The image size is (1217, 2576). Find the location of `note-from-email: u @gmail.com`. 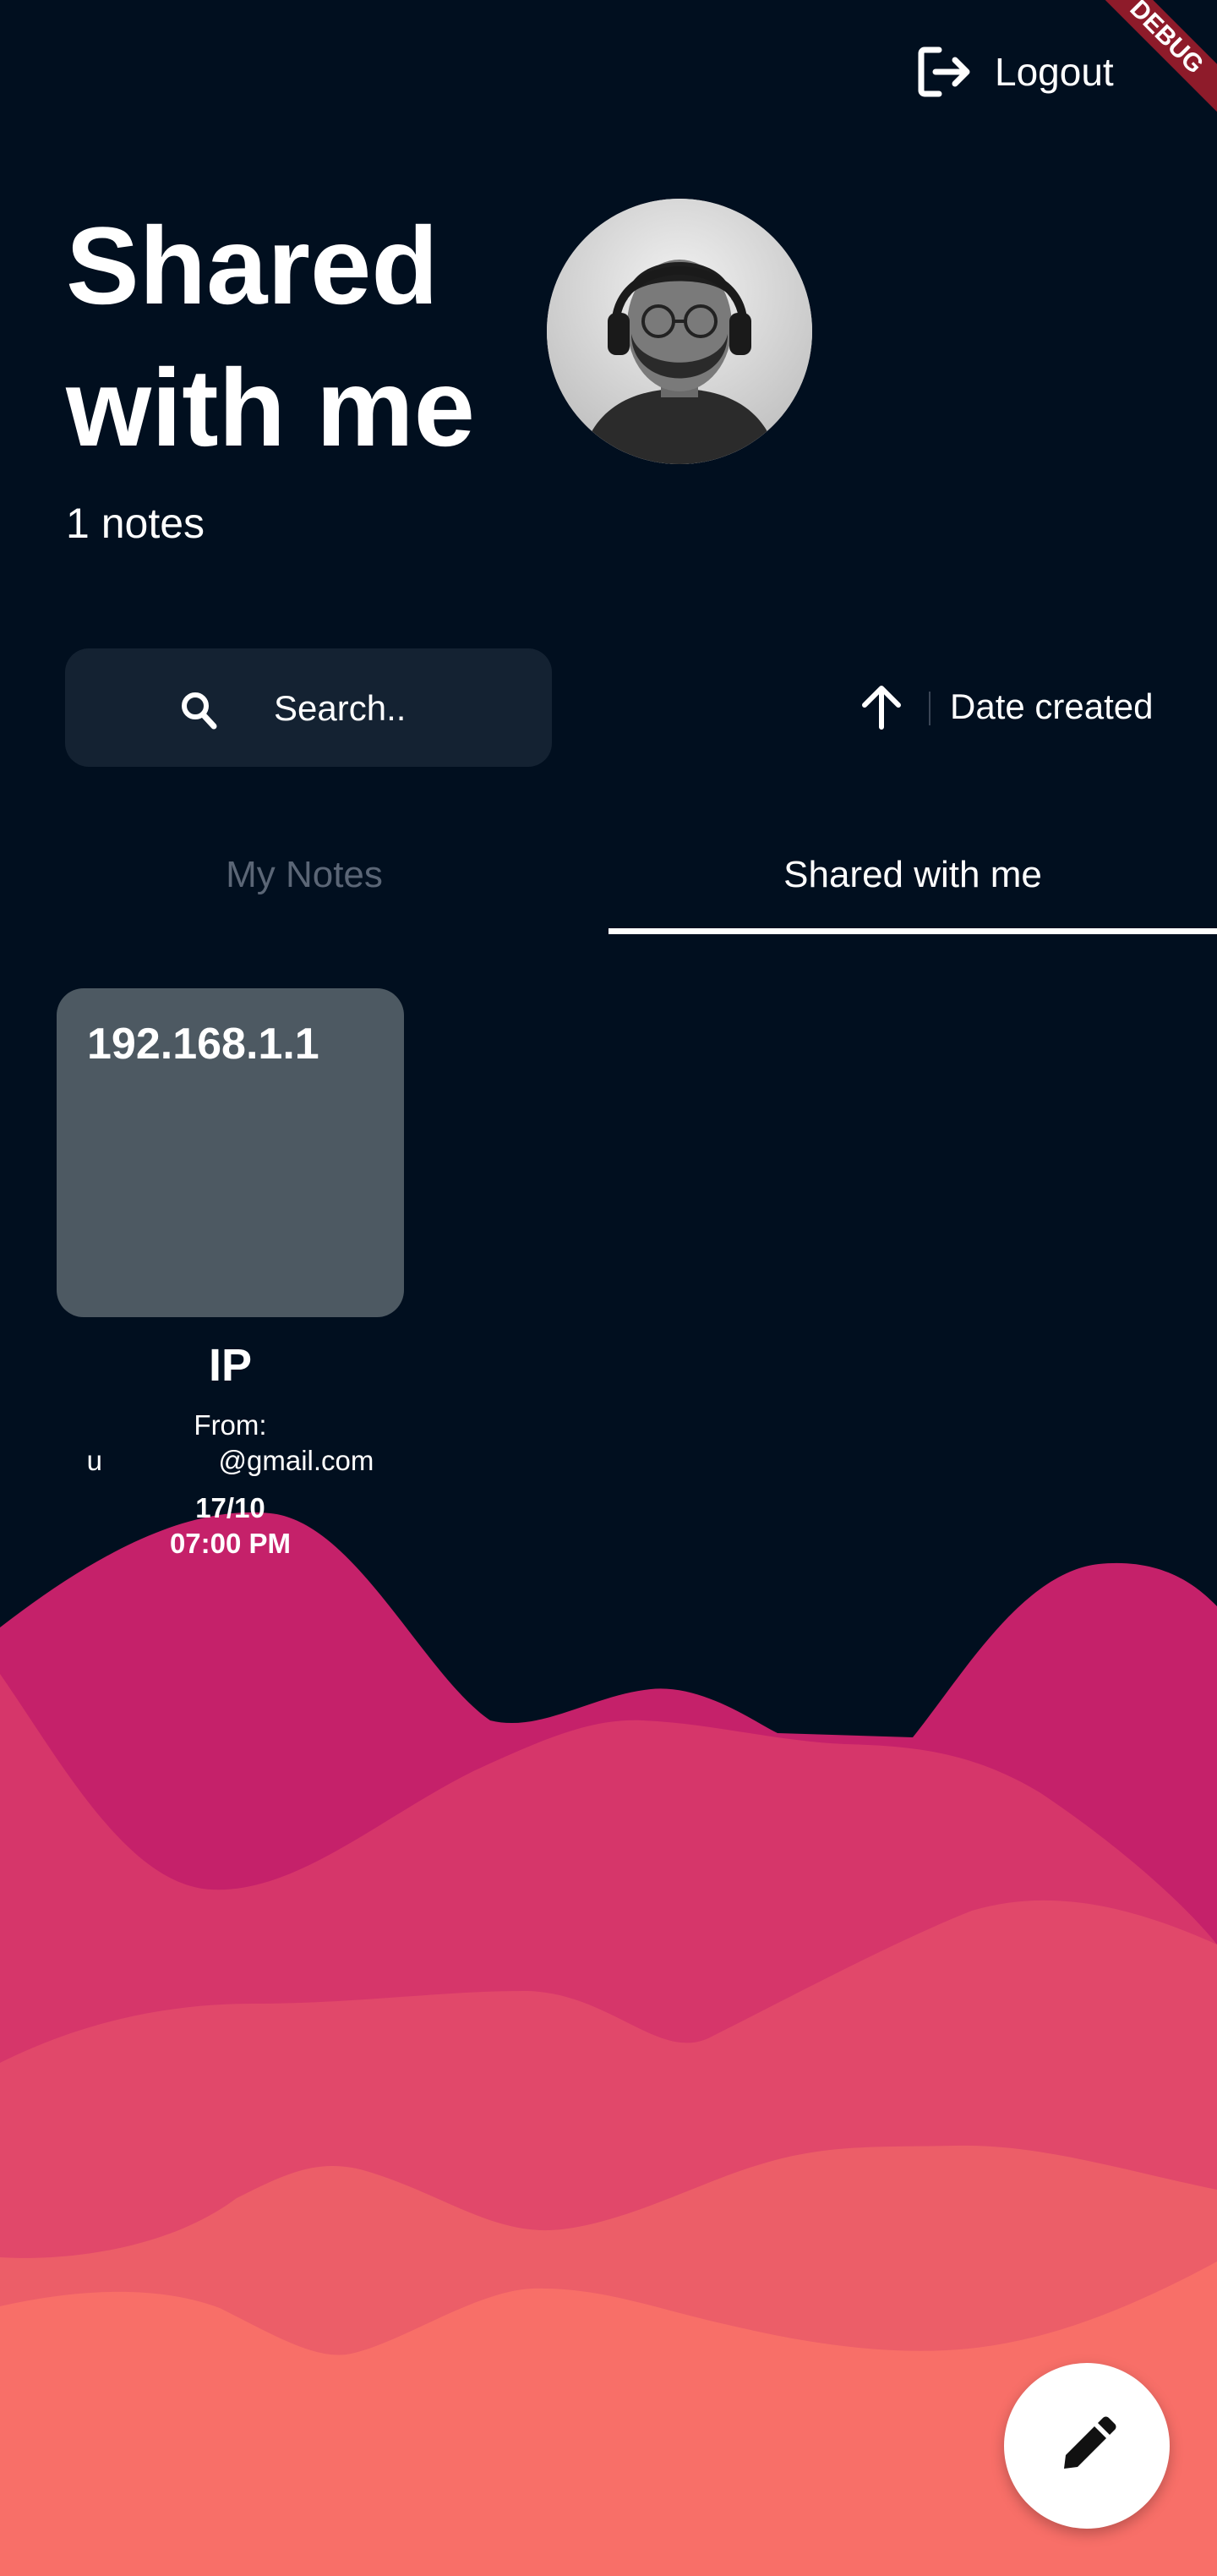

note-from-email: u @gmail.com is located at coordinates (230, 1460).